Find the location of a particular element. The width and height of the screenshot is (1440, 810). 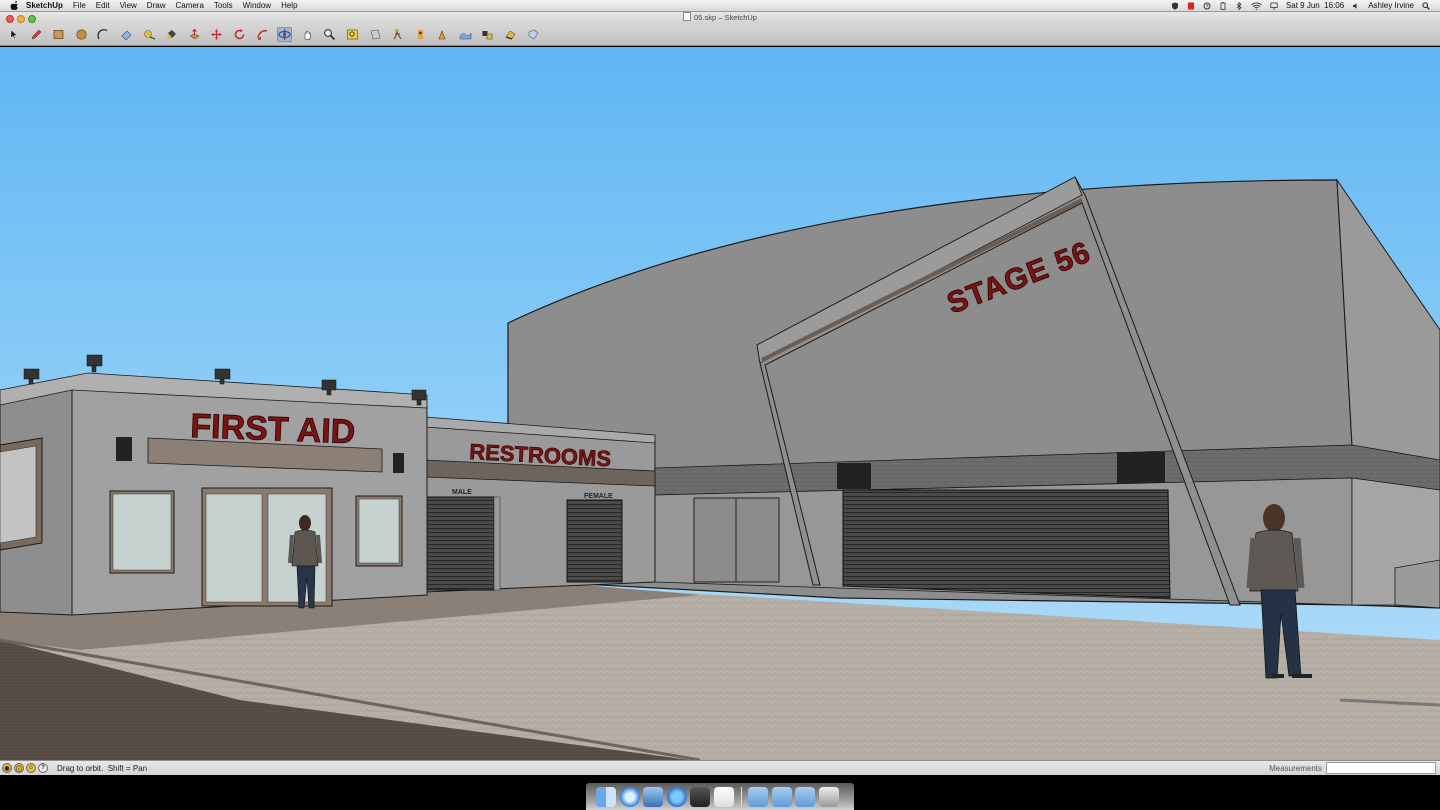

documents-folder-icon is located at coordinates (781, 796).